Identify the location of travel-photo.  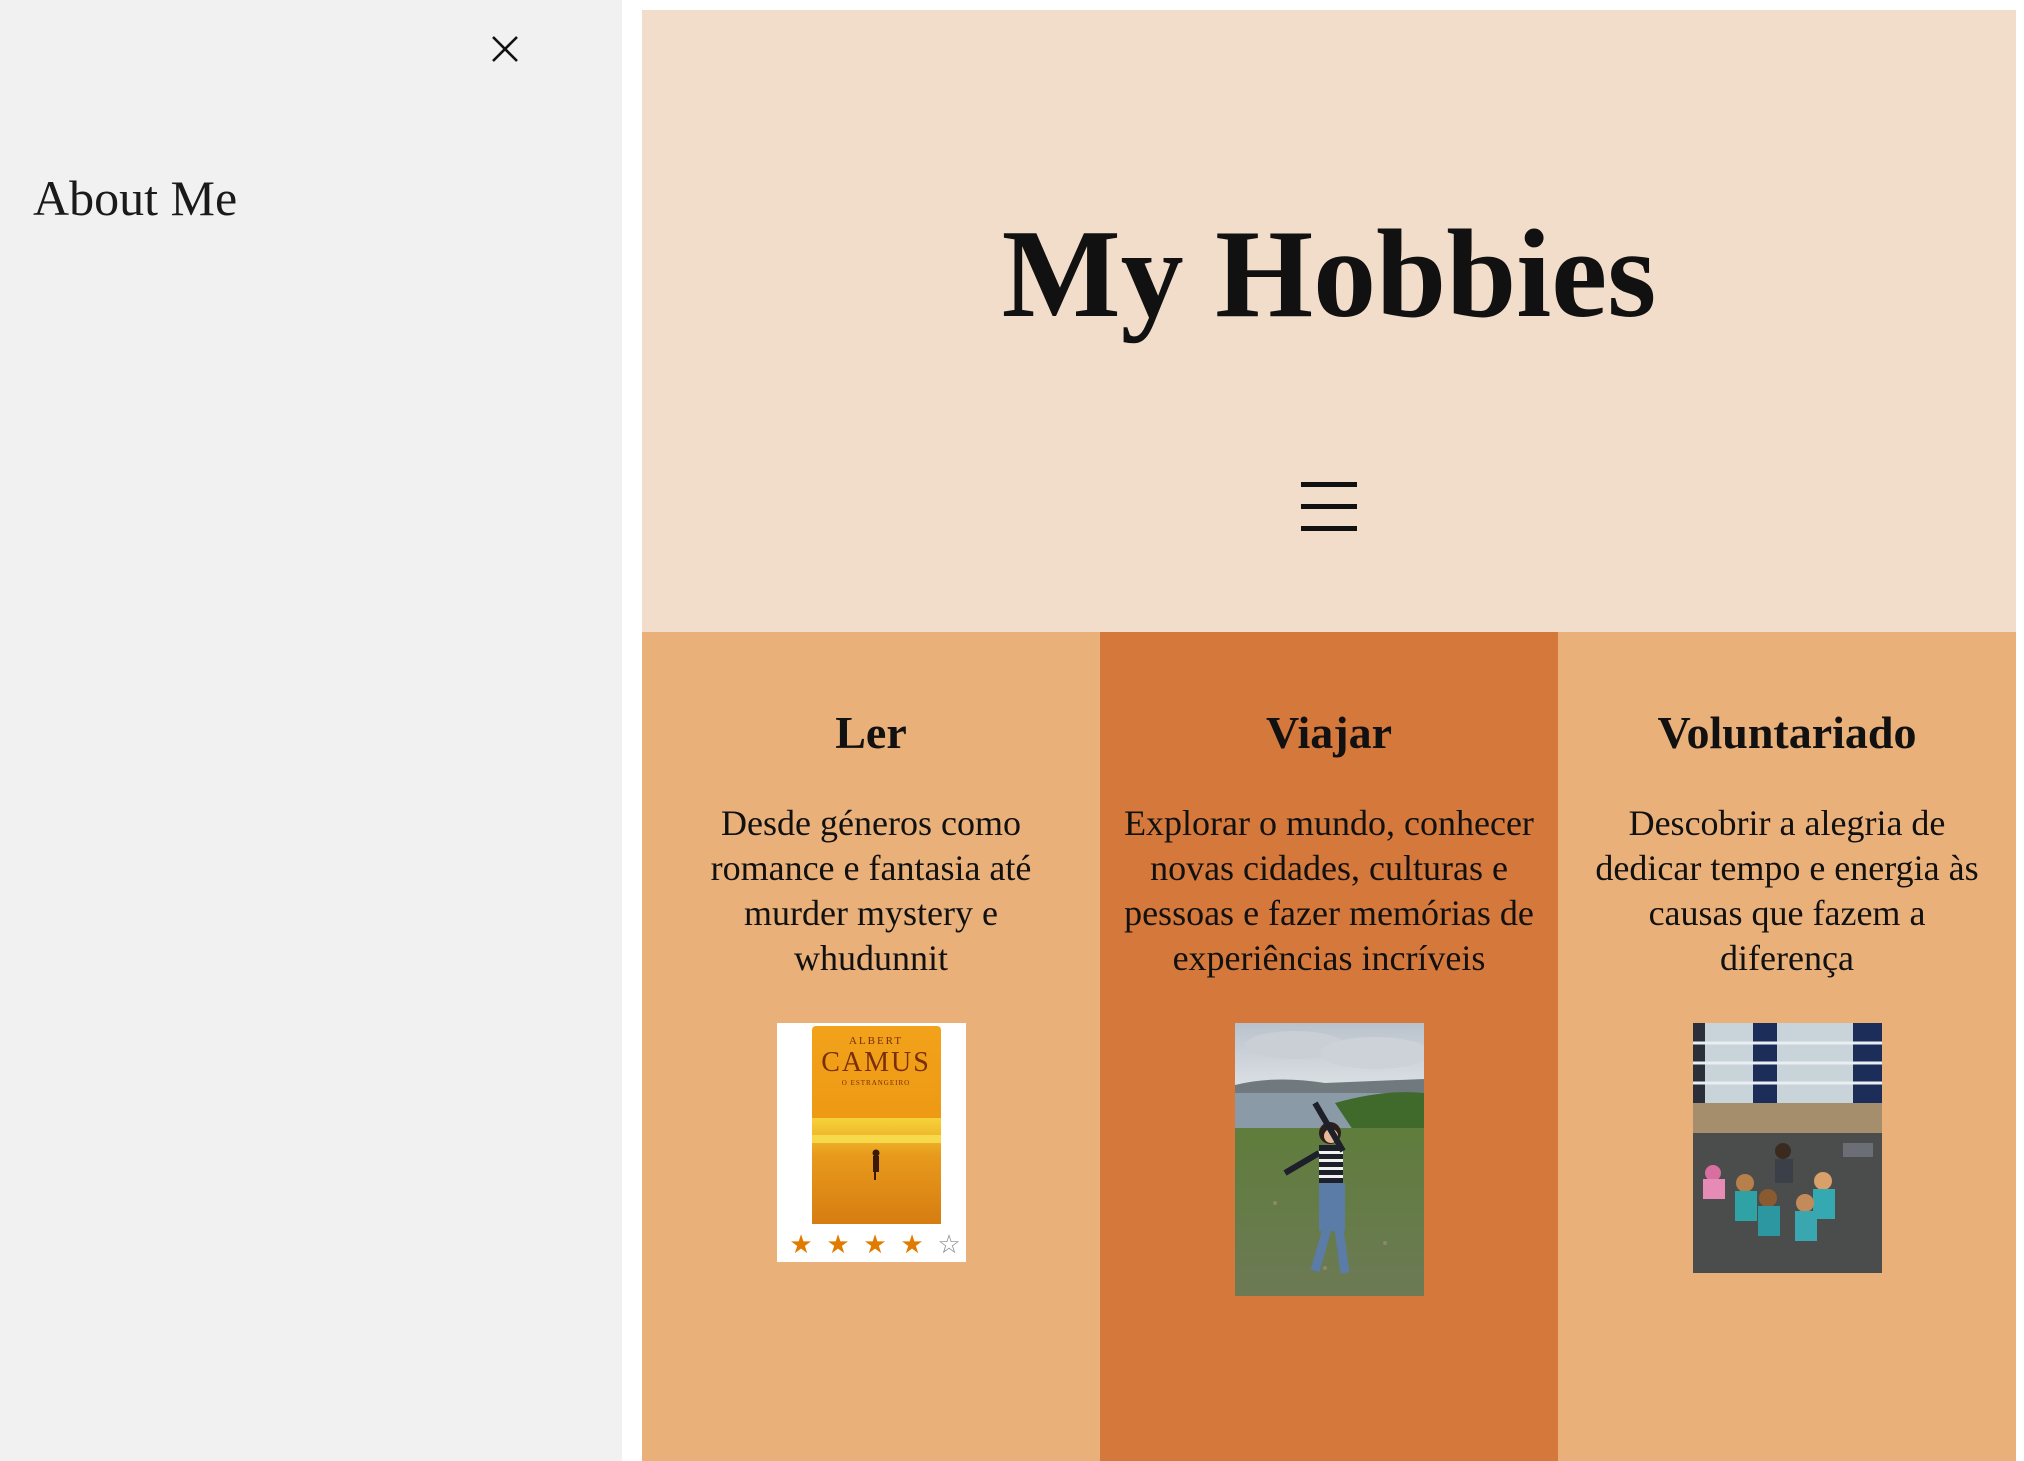
(1329, 1159).